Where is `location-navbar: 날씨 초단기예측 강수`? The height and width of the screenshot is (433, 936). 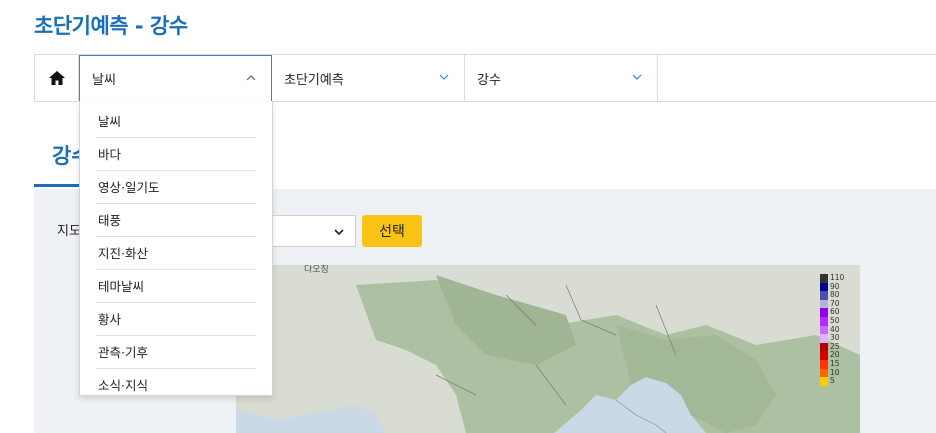
location-navbar: 날씨 초단기예측 강수 is located at coordinates (485, 78).